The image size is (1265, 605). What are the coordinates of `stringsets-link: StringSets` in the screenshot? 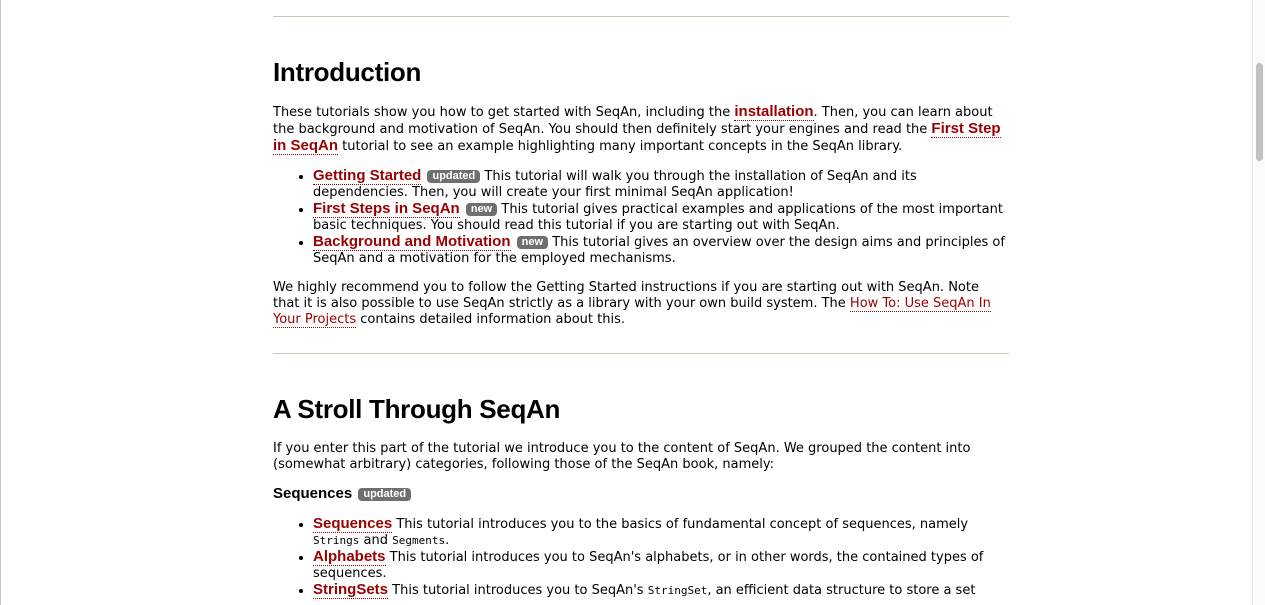 It's located at (351, 590).